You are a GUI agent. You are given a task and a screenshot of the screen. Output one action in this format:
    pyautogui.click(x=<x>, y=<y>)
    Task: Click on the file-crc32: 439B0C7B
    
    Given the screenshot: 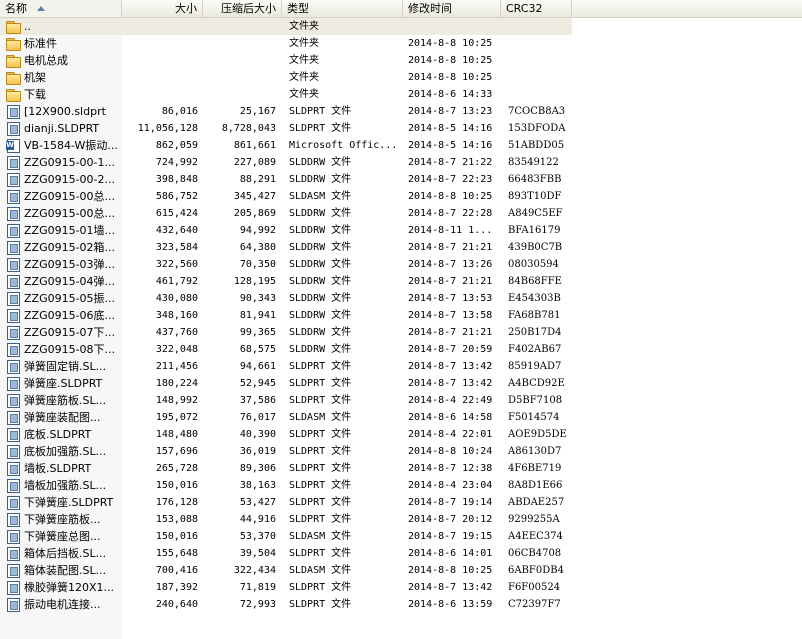 What is the action you would take?
    pyautogui.click(x=535, y=247)
    